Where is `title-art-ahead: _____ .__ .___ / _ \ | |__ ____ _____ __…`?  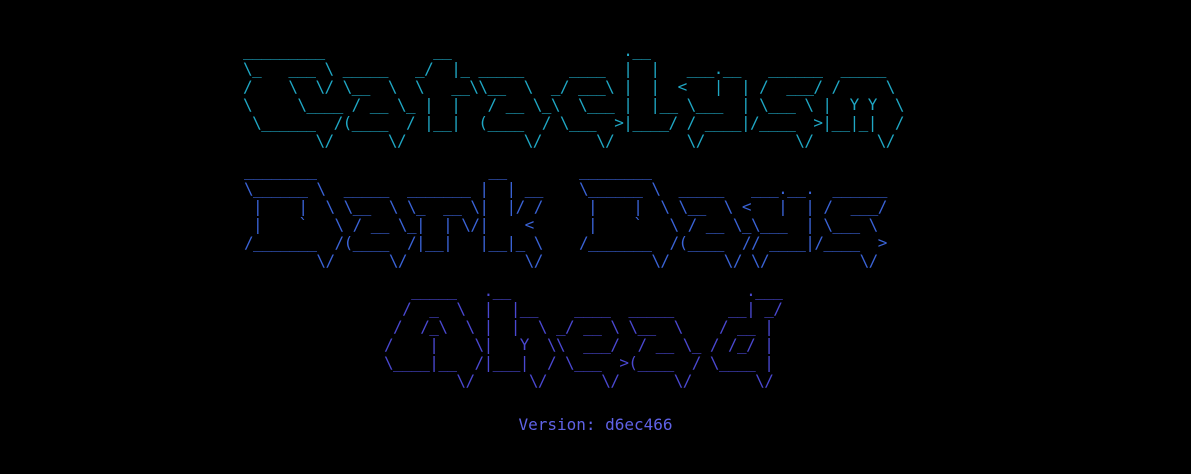 title-art-ahead: _____ .__ .___ / _ \ | |__ ____ _____ __… is located at coordinates (583, 335).